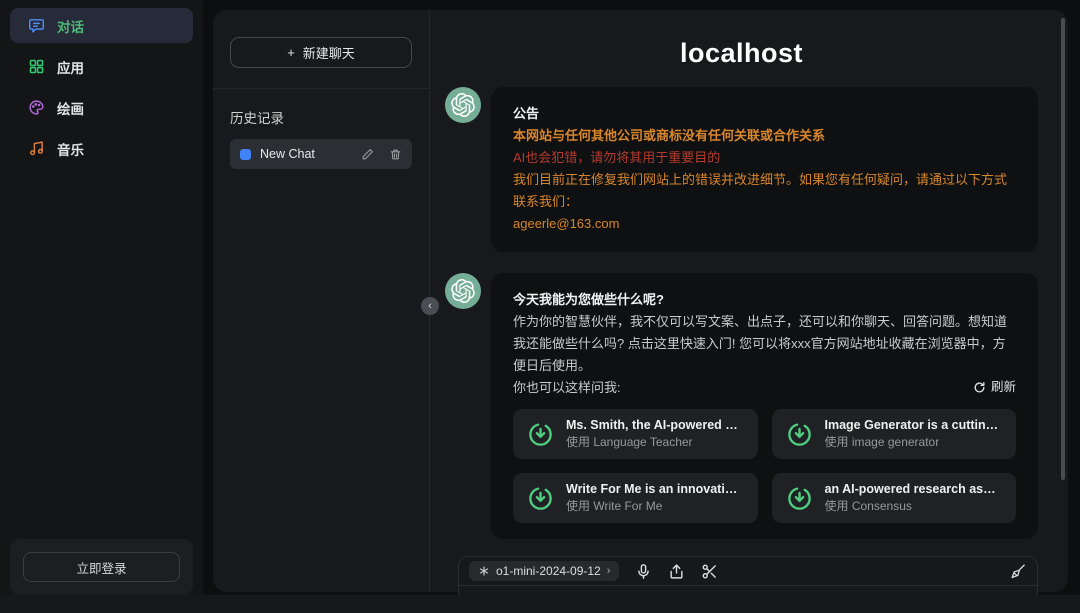 This screenshot has width=1080, height=613. Describe the element at coordinates (764, 224) in the screenshot. I see `announcement-email: ageerle@163.com` at that location.